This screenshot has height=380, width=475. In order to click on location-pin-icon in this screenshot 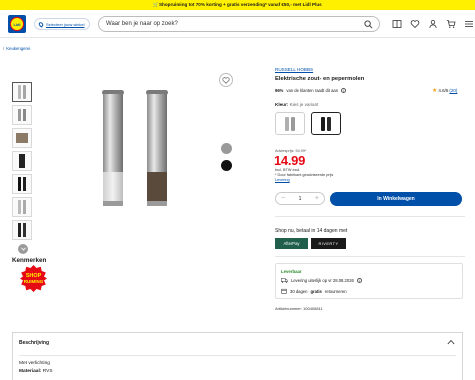, I will do `click(41, 24)`.